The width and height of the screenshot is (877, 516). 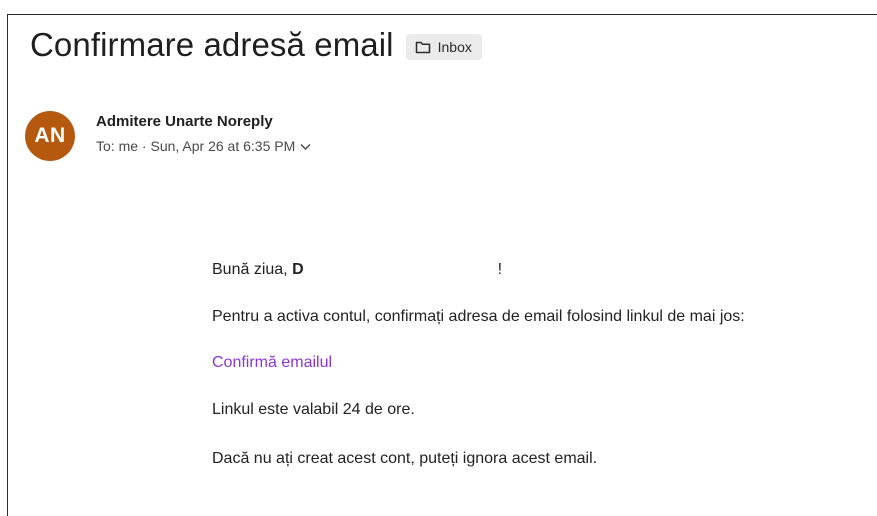 What do you see at coordinates (212, 44) in the screenshot?
I see `email-subject: Confirmare adresă email` at bounding box center [212, 44].